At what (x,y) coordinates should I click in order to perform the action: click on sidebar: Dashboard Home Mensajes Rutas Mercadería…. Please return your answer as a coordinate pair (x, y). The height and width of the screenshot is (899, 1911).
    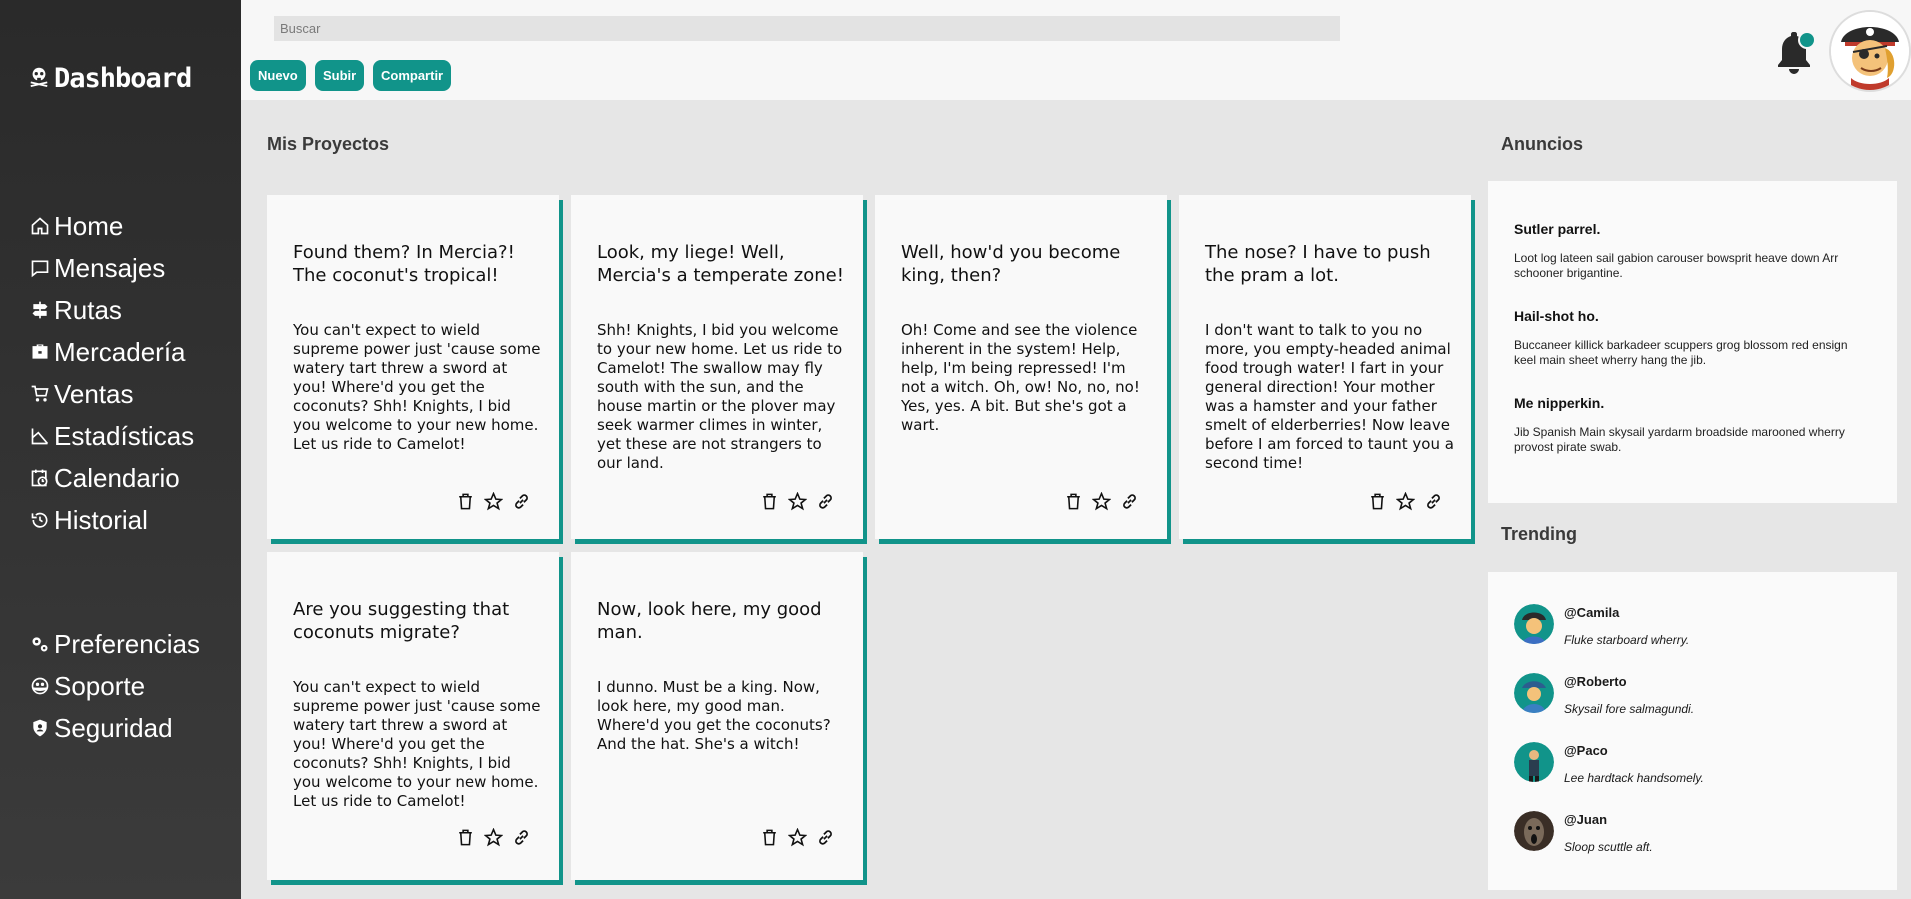
    Looking at the image, I should click on (120, 449).